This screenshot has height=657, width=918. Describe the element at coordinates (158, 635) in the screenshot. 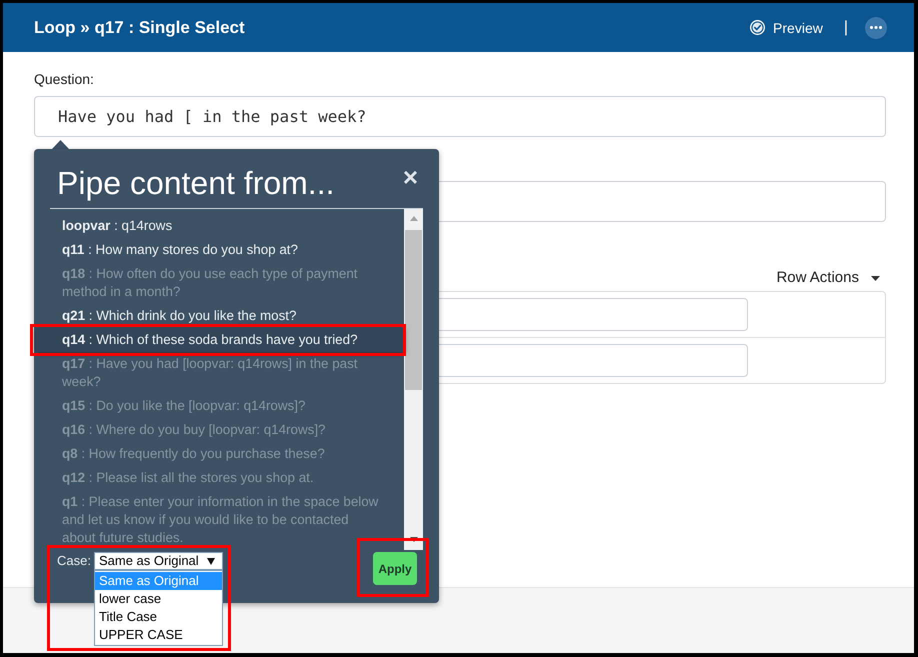

I see `case-option: UPPER CASE` at that location.